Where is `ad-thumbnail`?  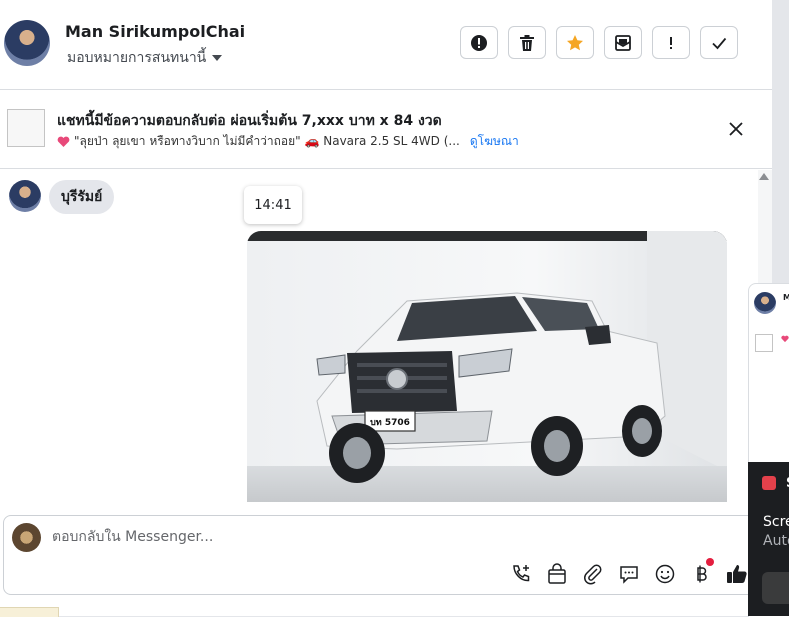
ad-thumbnail is located at coordinates (26, 128).